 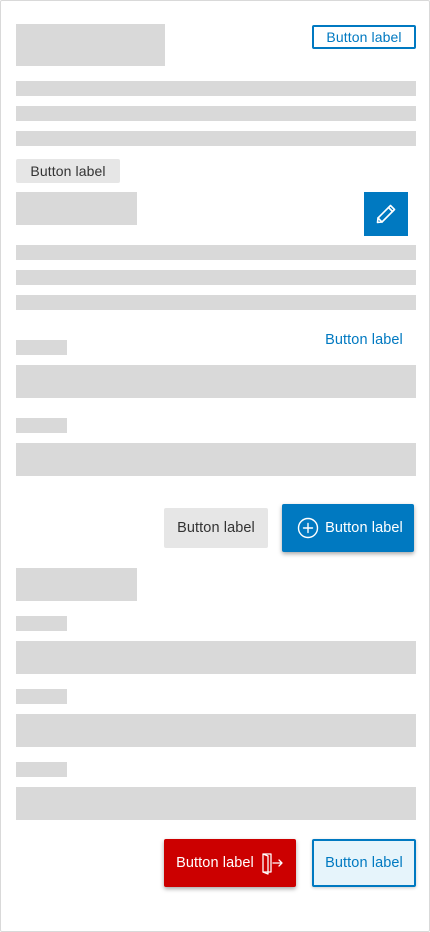 I want to click on section-title-placeholder, so click(x=76, y=584).